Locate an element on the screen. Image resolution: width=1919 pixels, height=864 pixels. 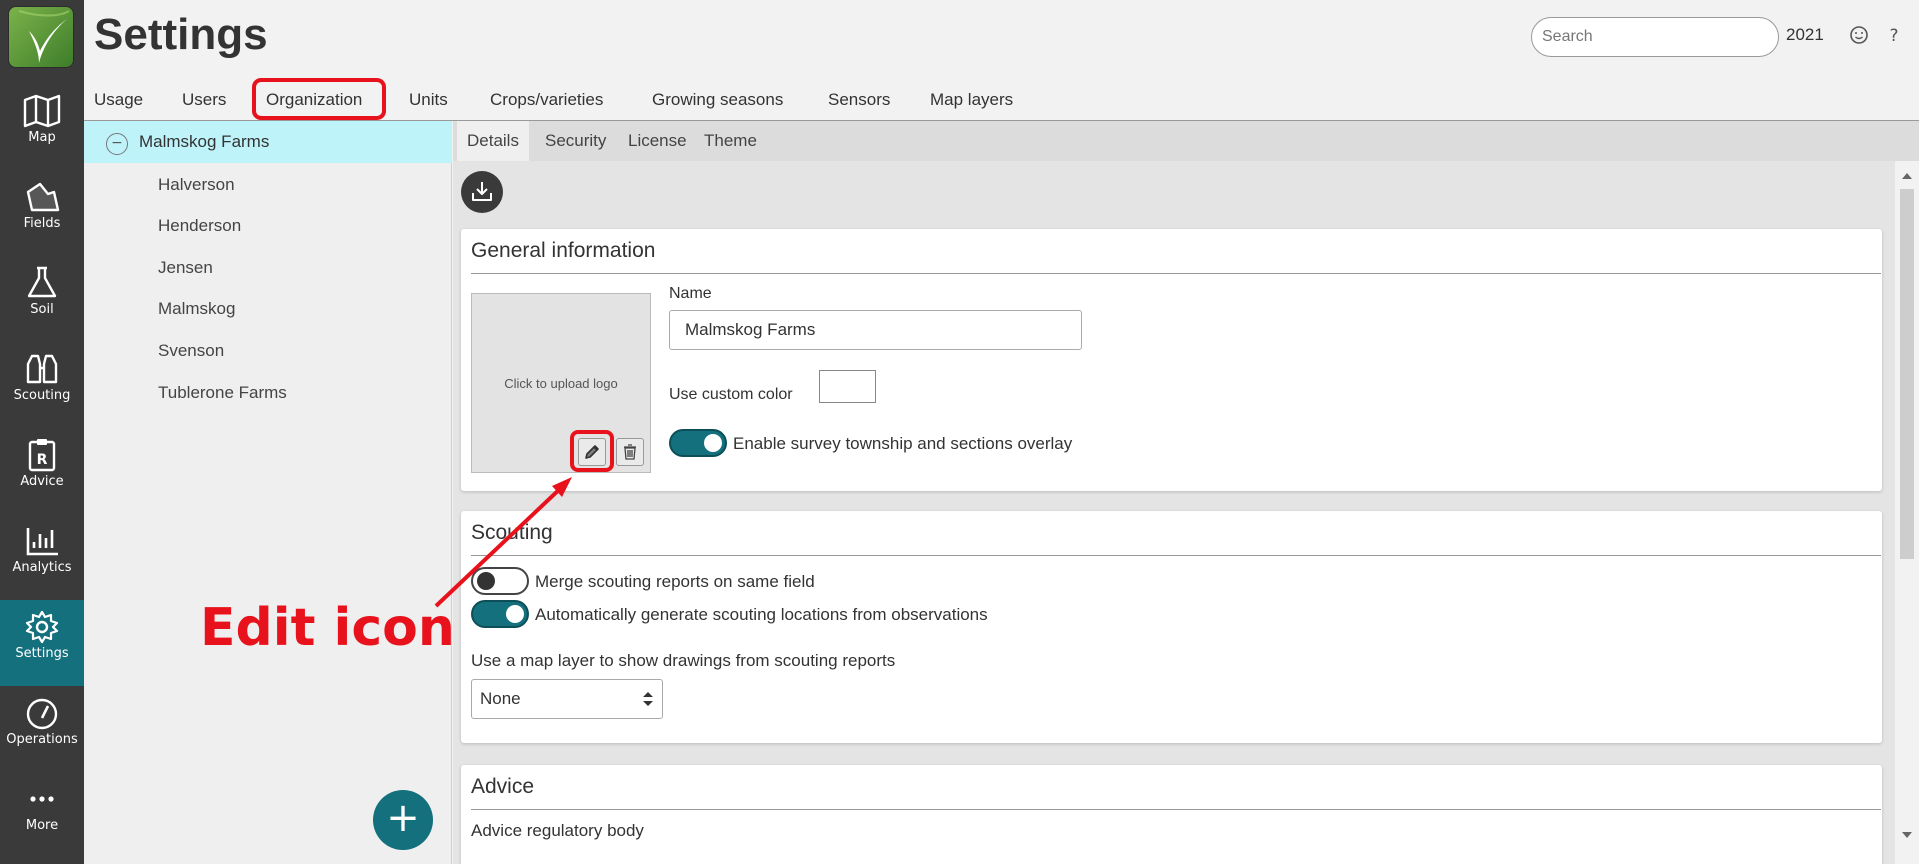
subtab-license: License is located at coordinates (657, 141).